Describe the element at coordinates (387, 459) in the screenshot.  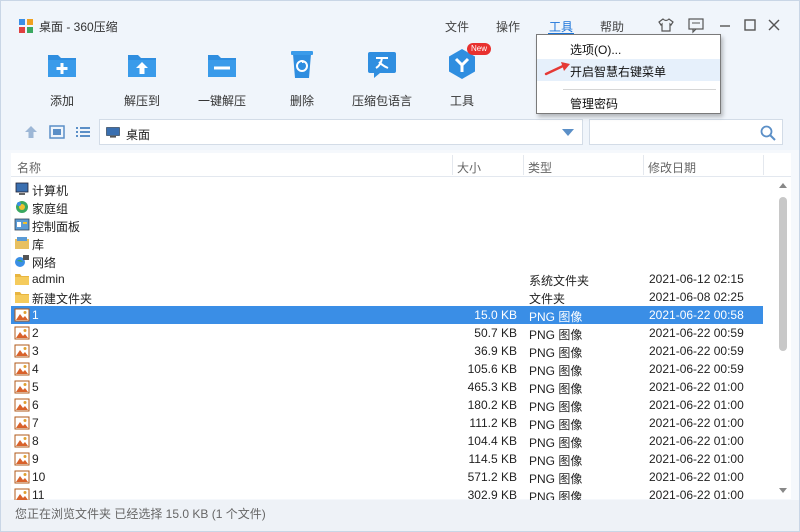
I see `file-row: 9 114.5 KB PNG 图像 2021-06-22 01:00` at that location.